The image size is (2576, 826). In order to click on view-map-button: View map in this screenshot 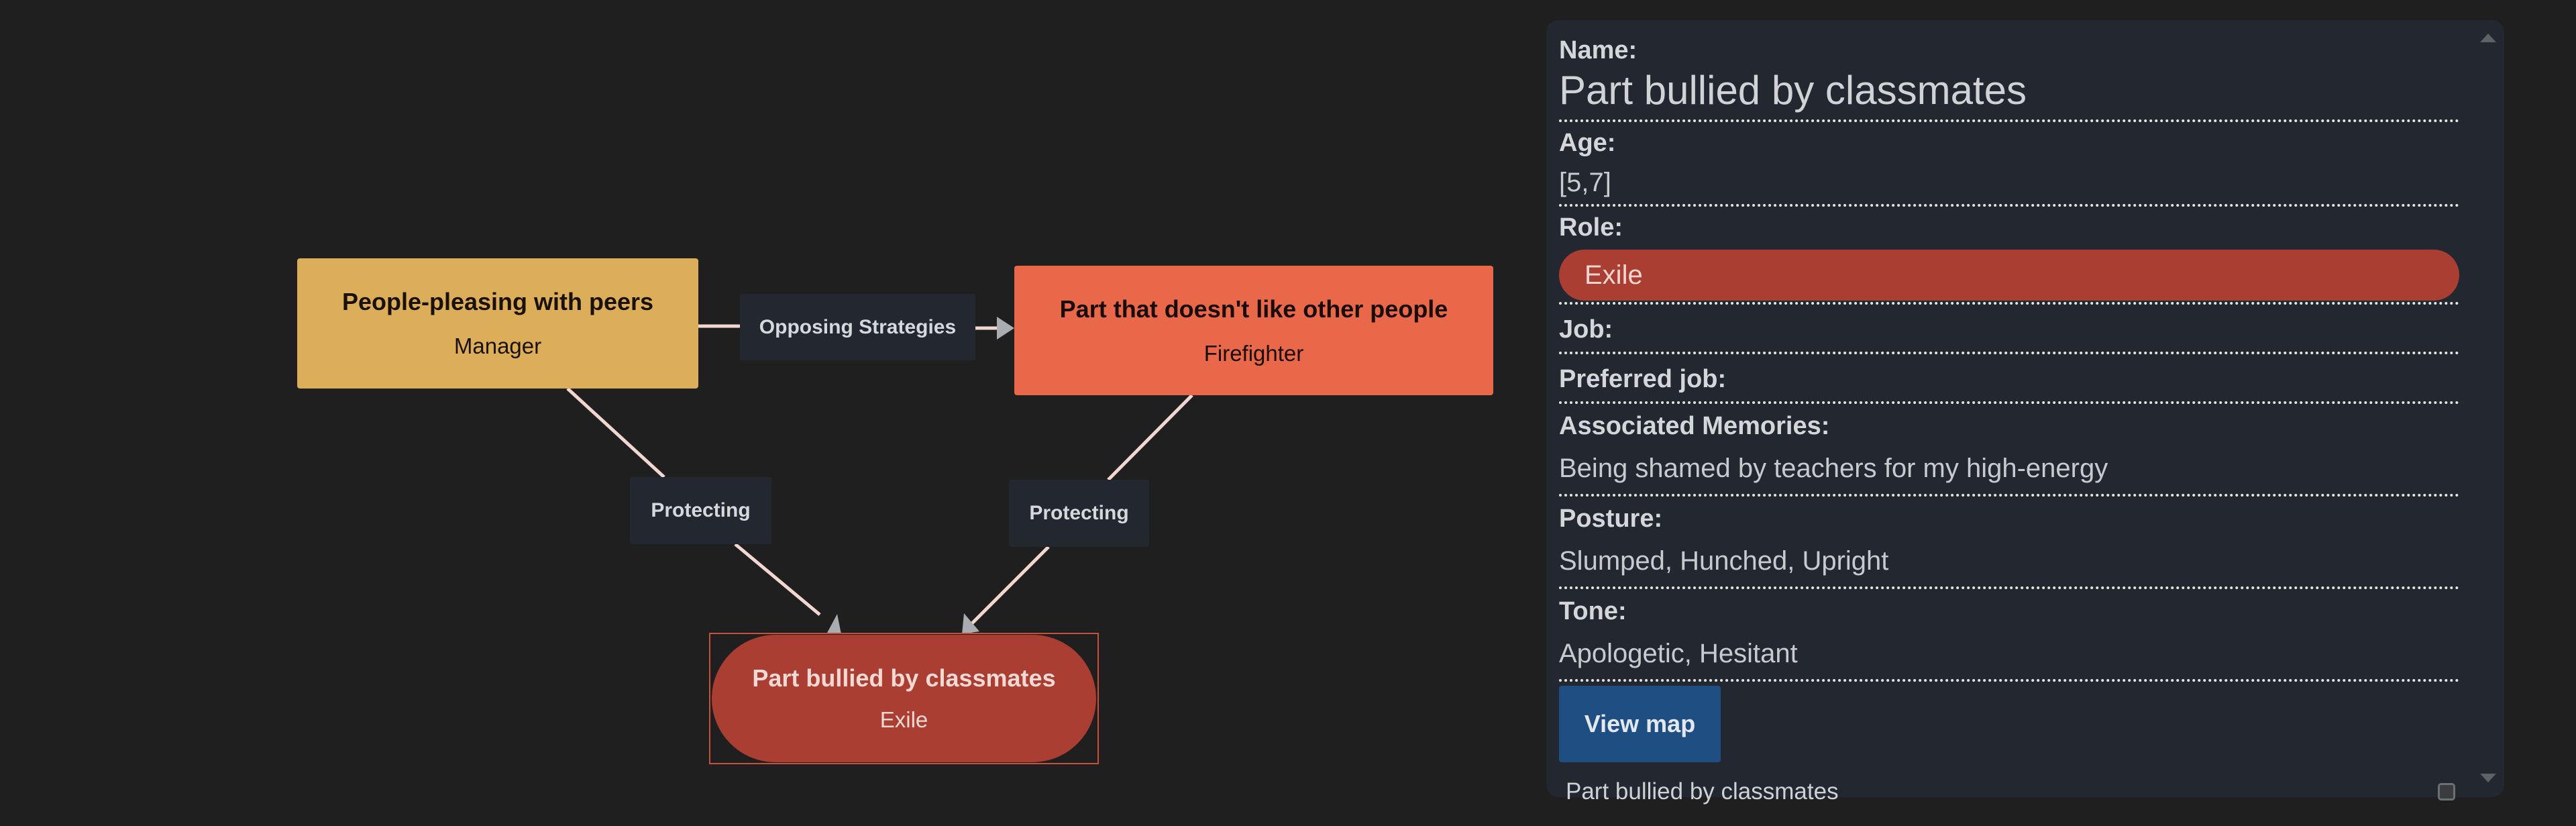, I will do `click(1640, 724)`.